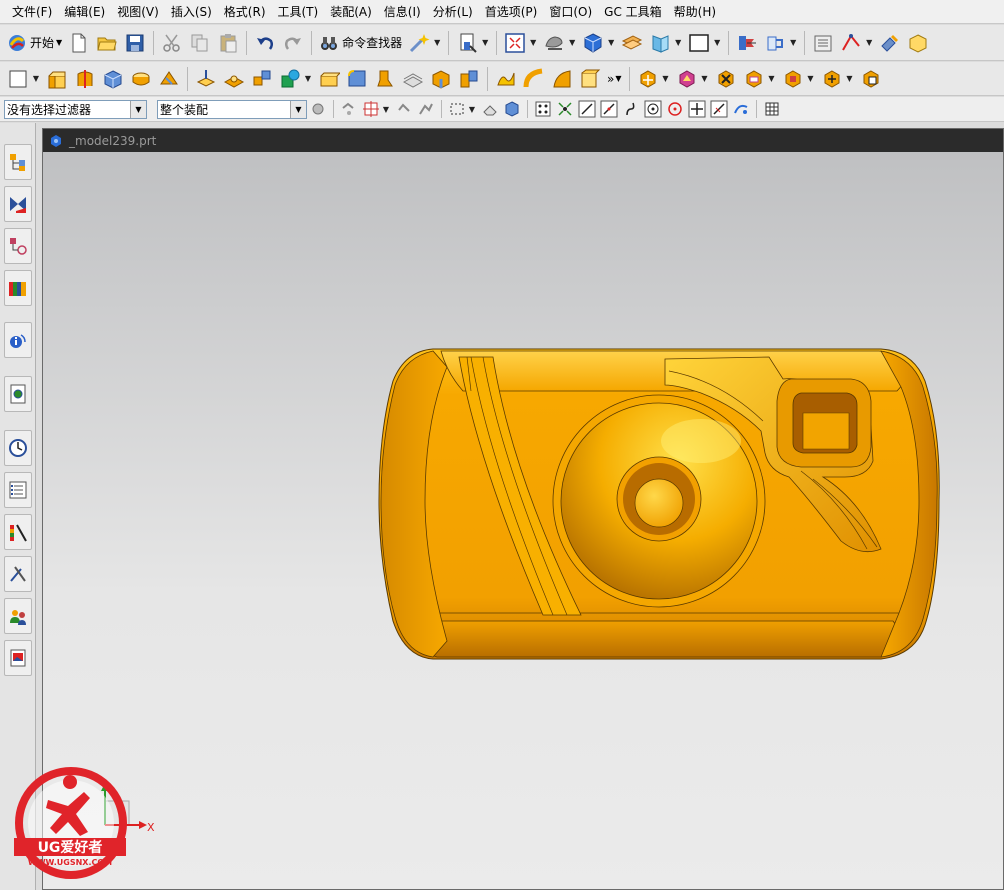  Describe the element at coordinates (18, 394) in the screenshot. I see `web-browser-tab` at that location.